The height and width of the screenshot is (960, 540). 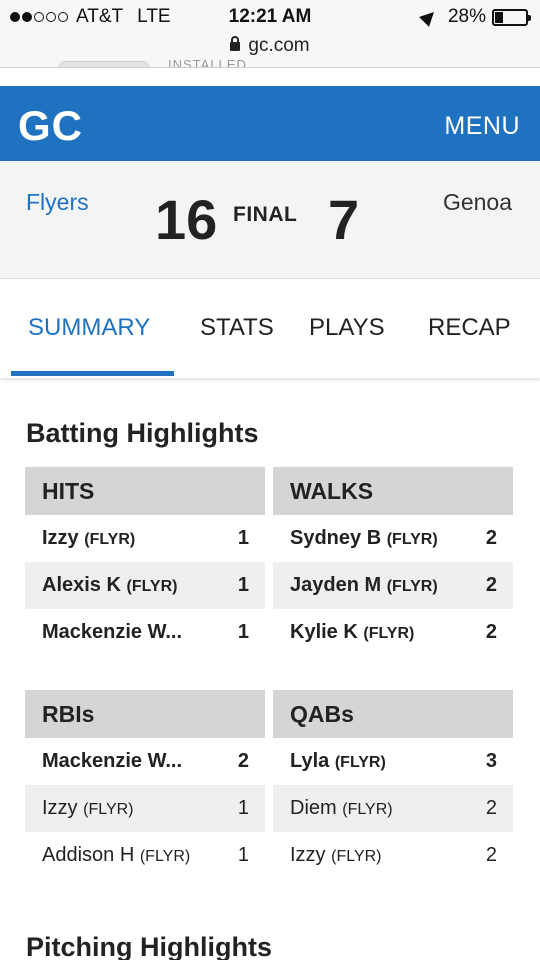 I want to click on lock-icon, so click(x=235, y=43).